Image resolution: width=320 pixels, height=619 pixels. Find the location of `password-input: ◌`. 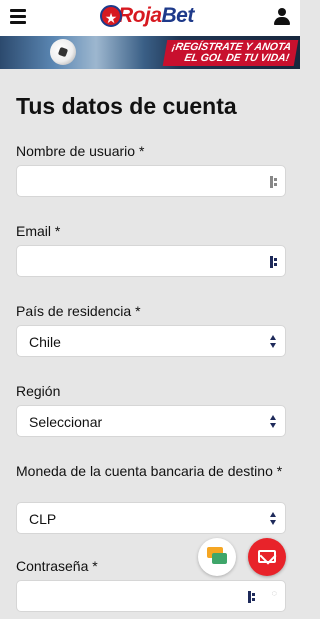

password-input: ◌ is located at coordinates (151, 596).